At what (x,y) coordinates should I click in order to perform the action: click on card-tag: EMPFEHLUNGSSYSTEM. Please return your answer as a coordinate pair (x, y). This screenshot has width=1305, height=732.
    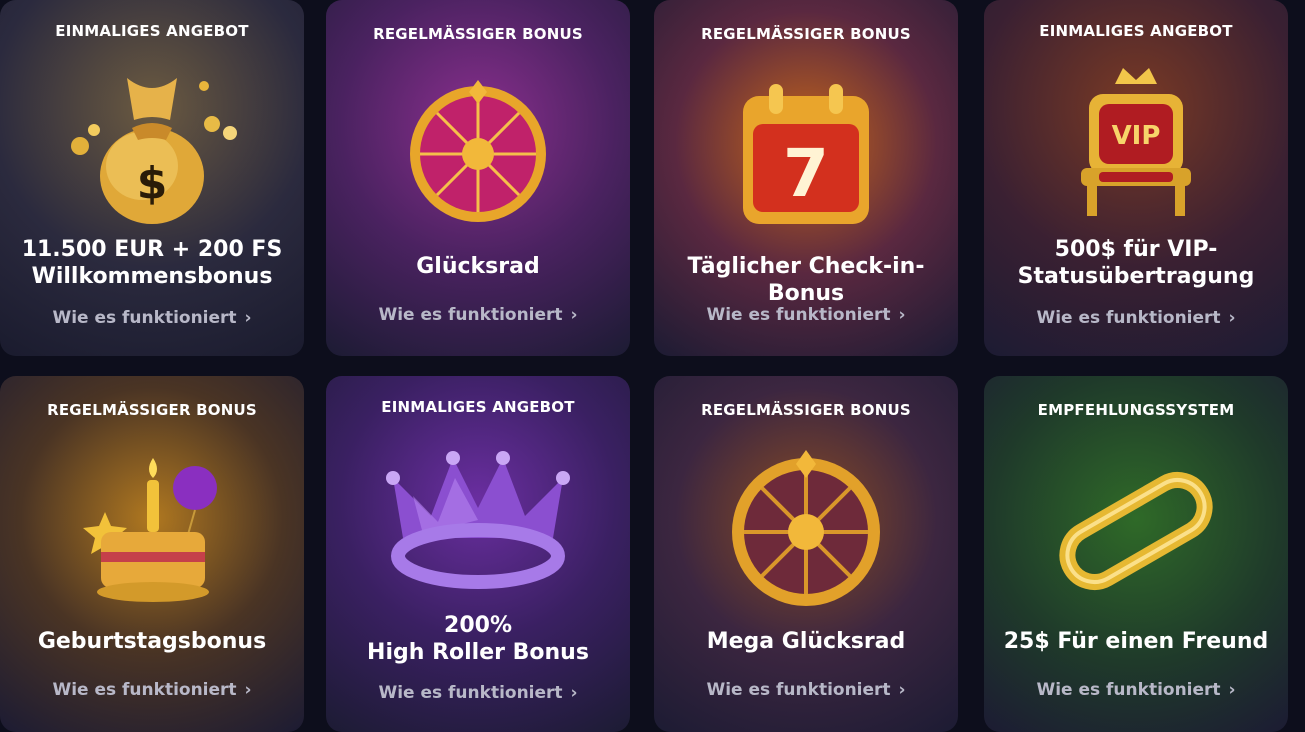
    Looking at the image, I should click on (1136, 410).